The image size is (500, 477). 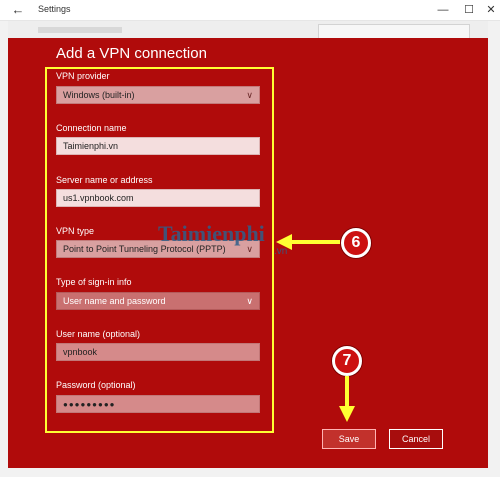 What do you see at coordinates (494, 249) in the screenshot?
I see `background-right-edge` at bounding box center [494, 249].